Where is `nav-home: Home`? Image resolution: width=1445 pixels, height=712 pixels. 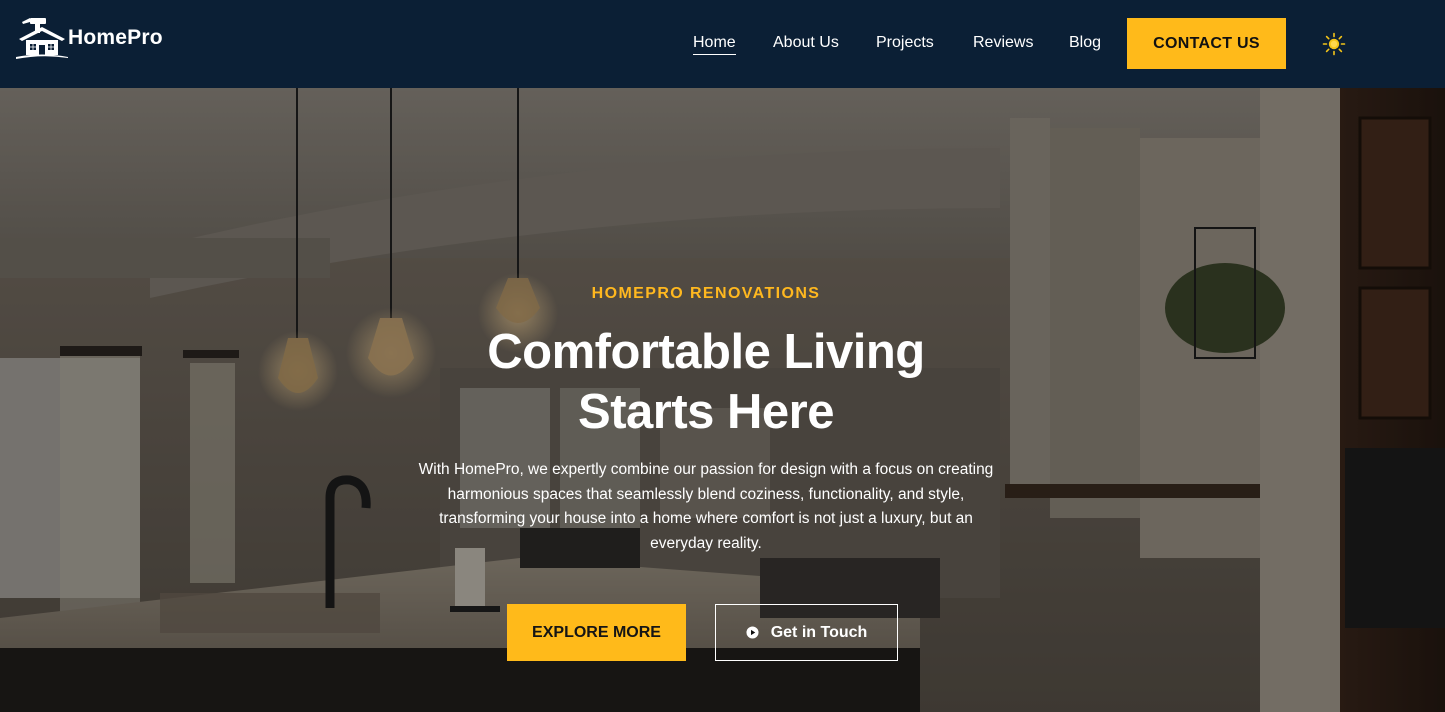 nav-home: Home is located at coordinates (714, 44).